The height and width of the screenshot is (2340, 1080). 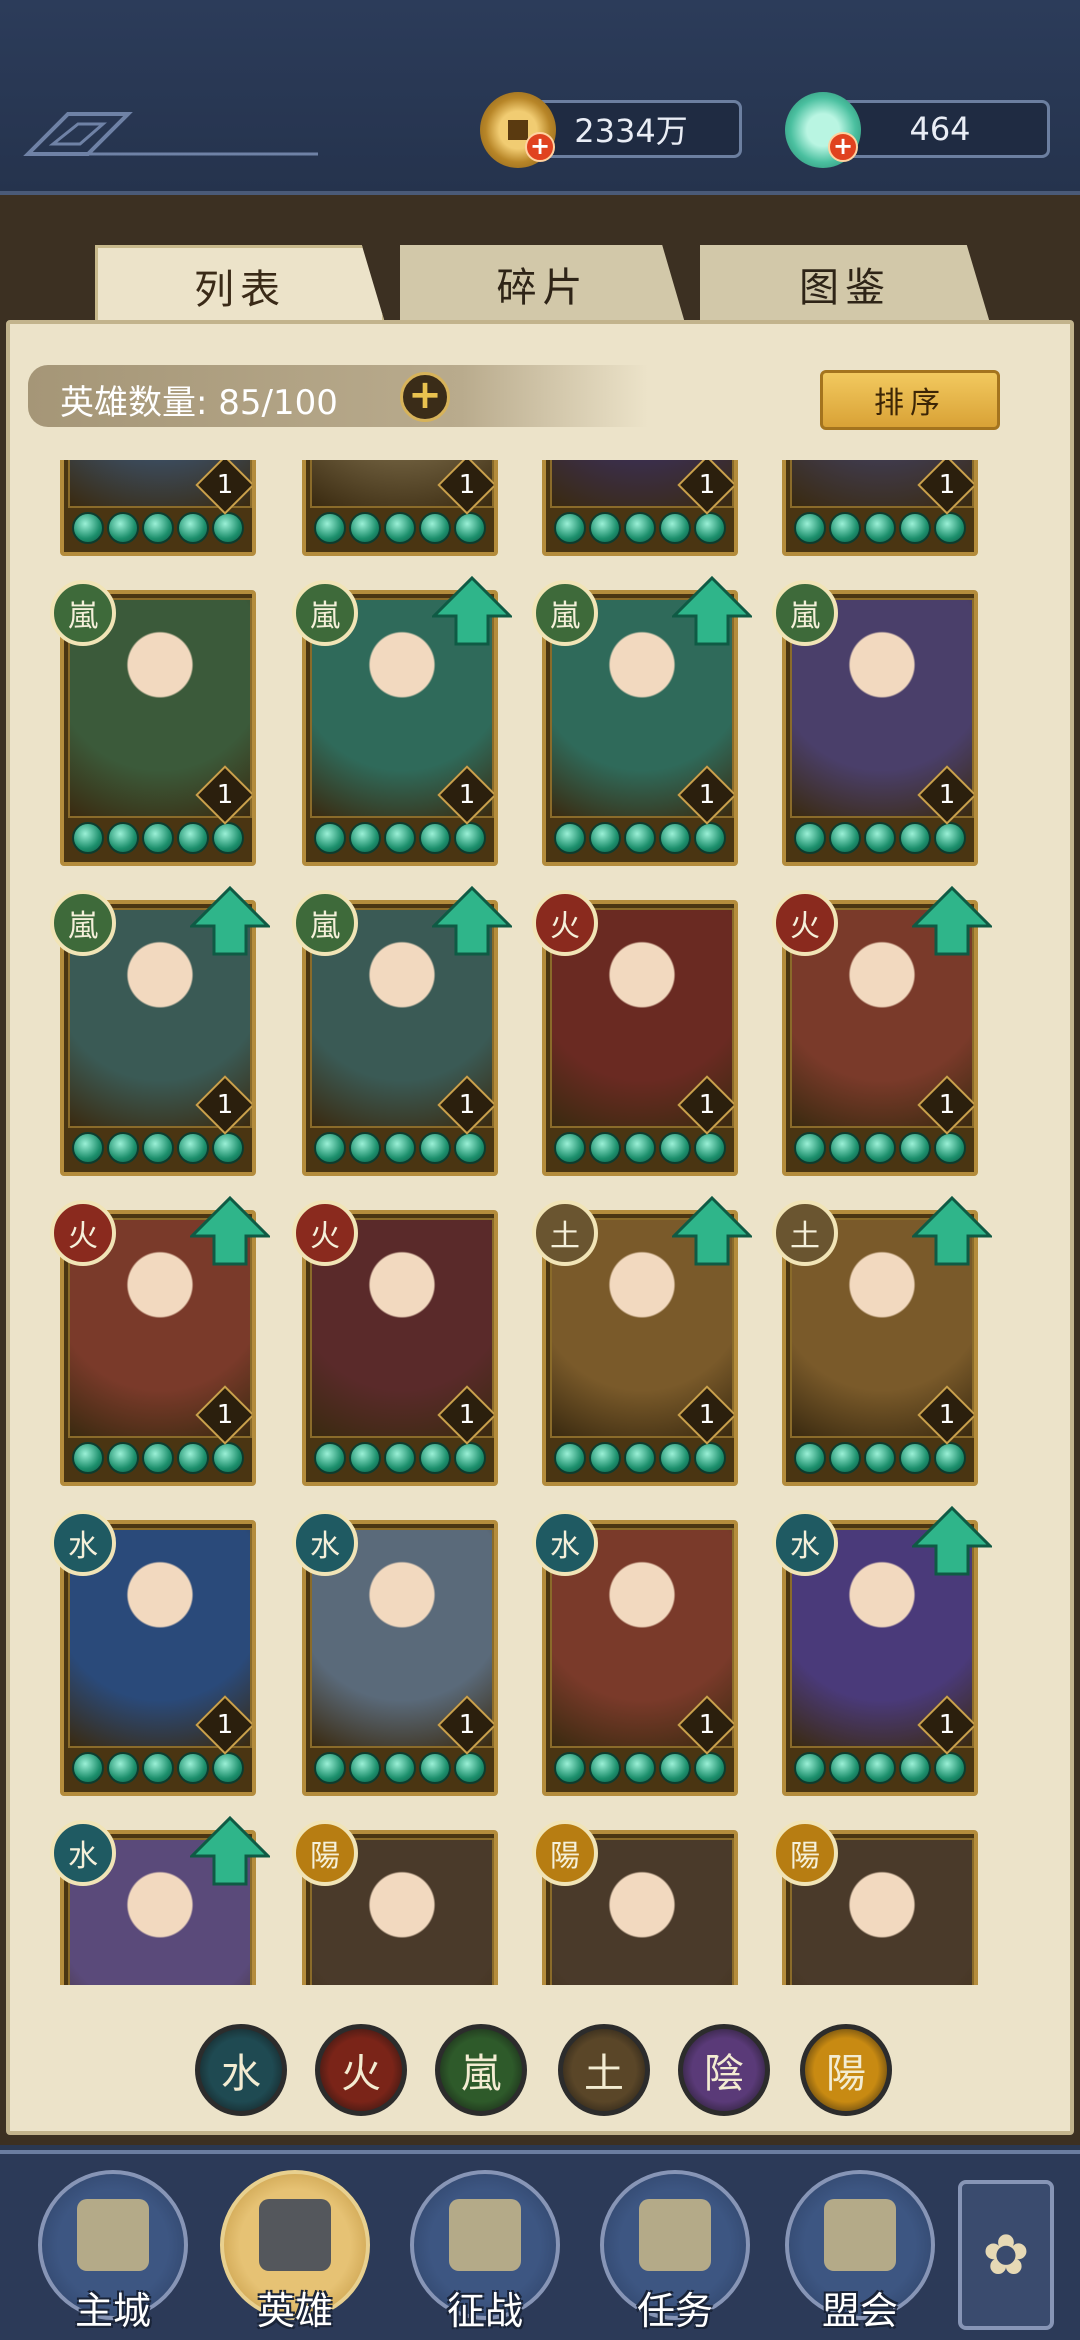 What do you see at coordinates (294, 2311) in the screenshot?
I see `nav-label: 英雄` at bounding box center [294, 2311].